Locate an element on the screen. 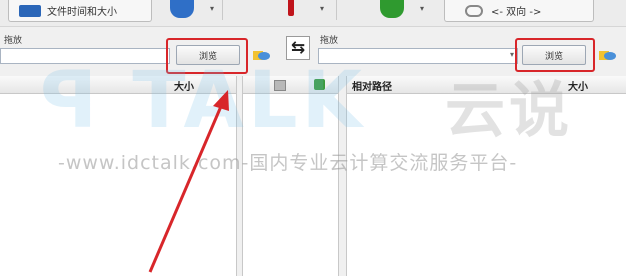 The height and width of the screenshot is (276, 626). annotation-arrow is located at coordinates (188, 181).